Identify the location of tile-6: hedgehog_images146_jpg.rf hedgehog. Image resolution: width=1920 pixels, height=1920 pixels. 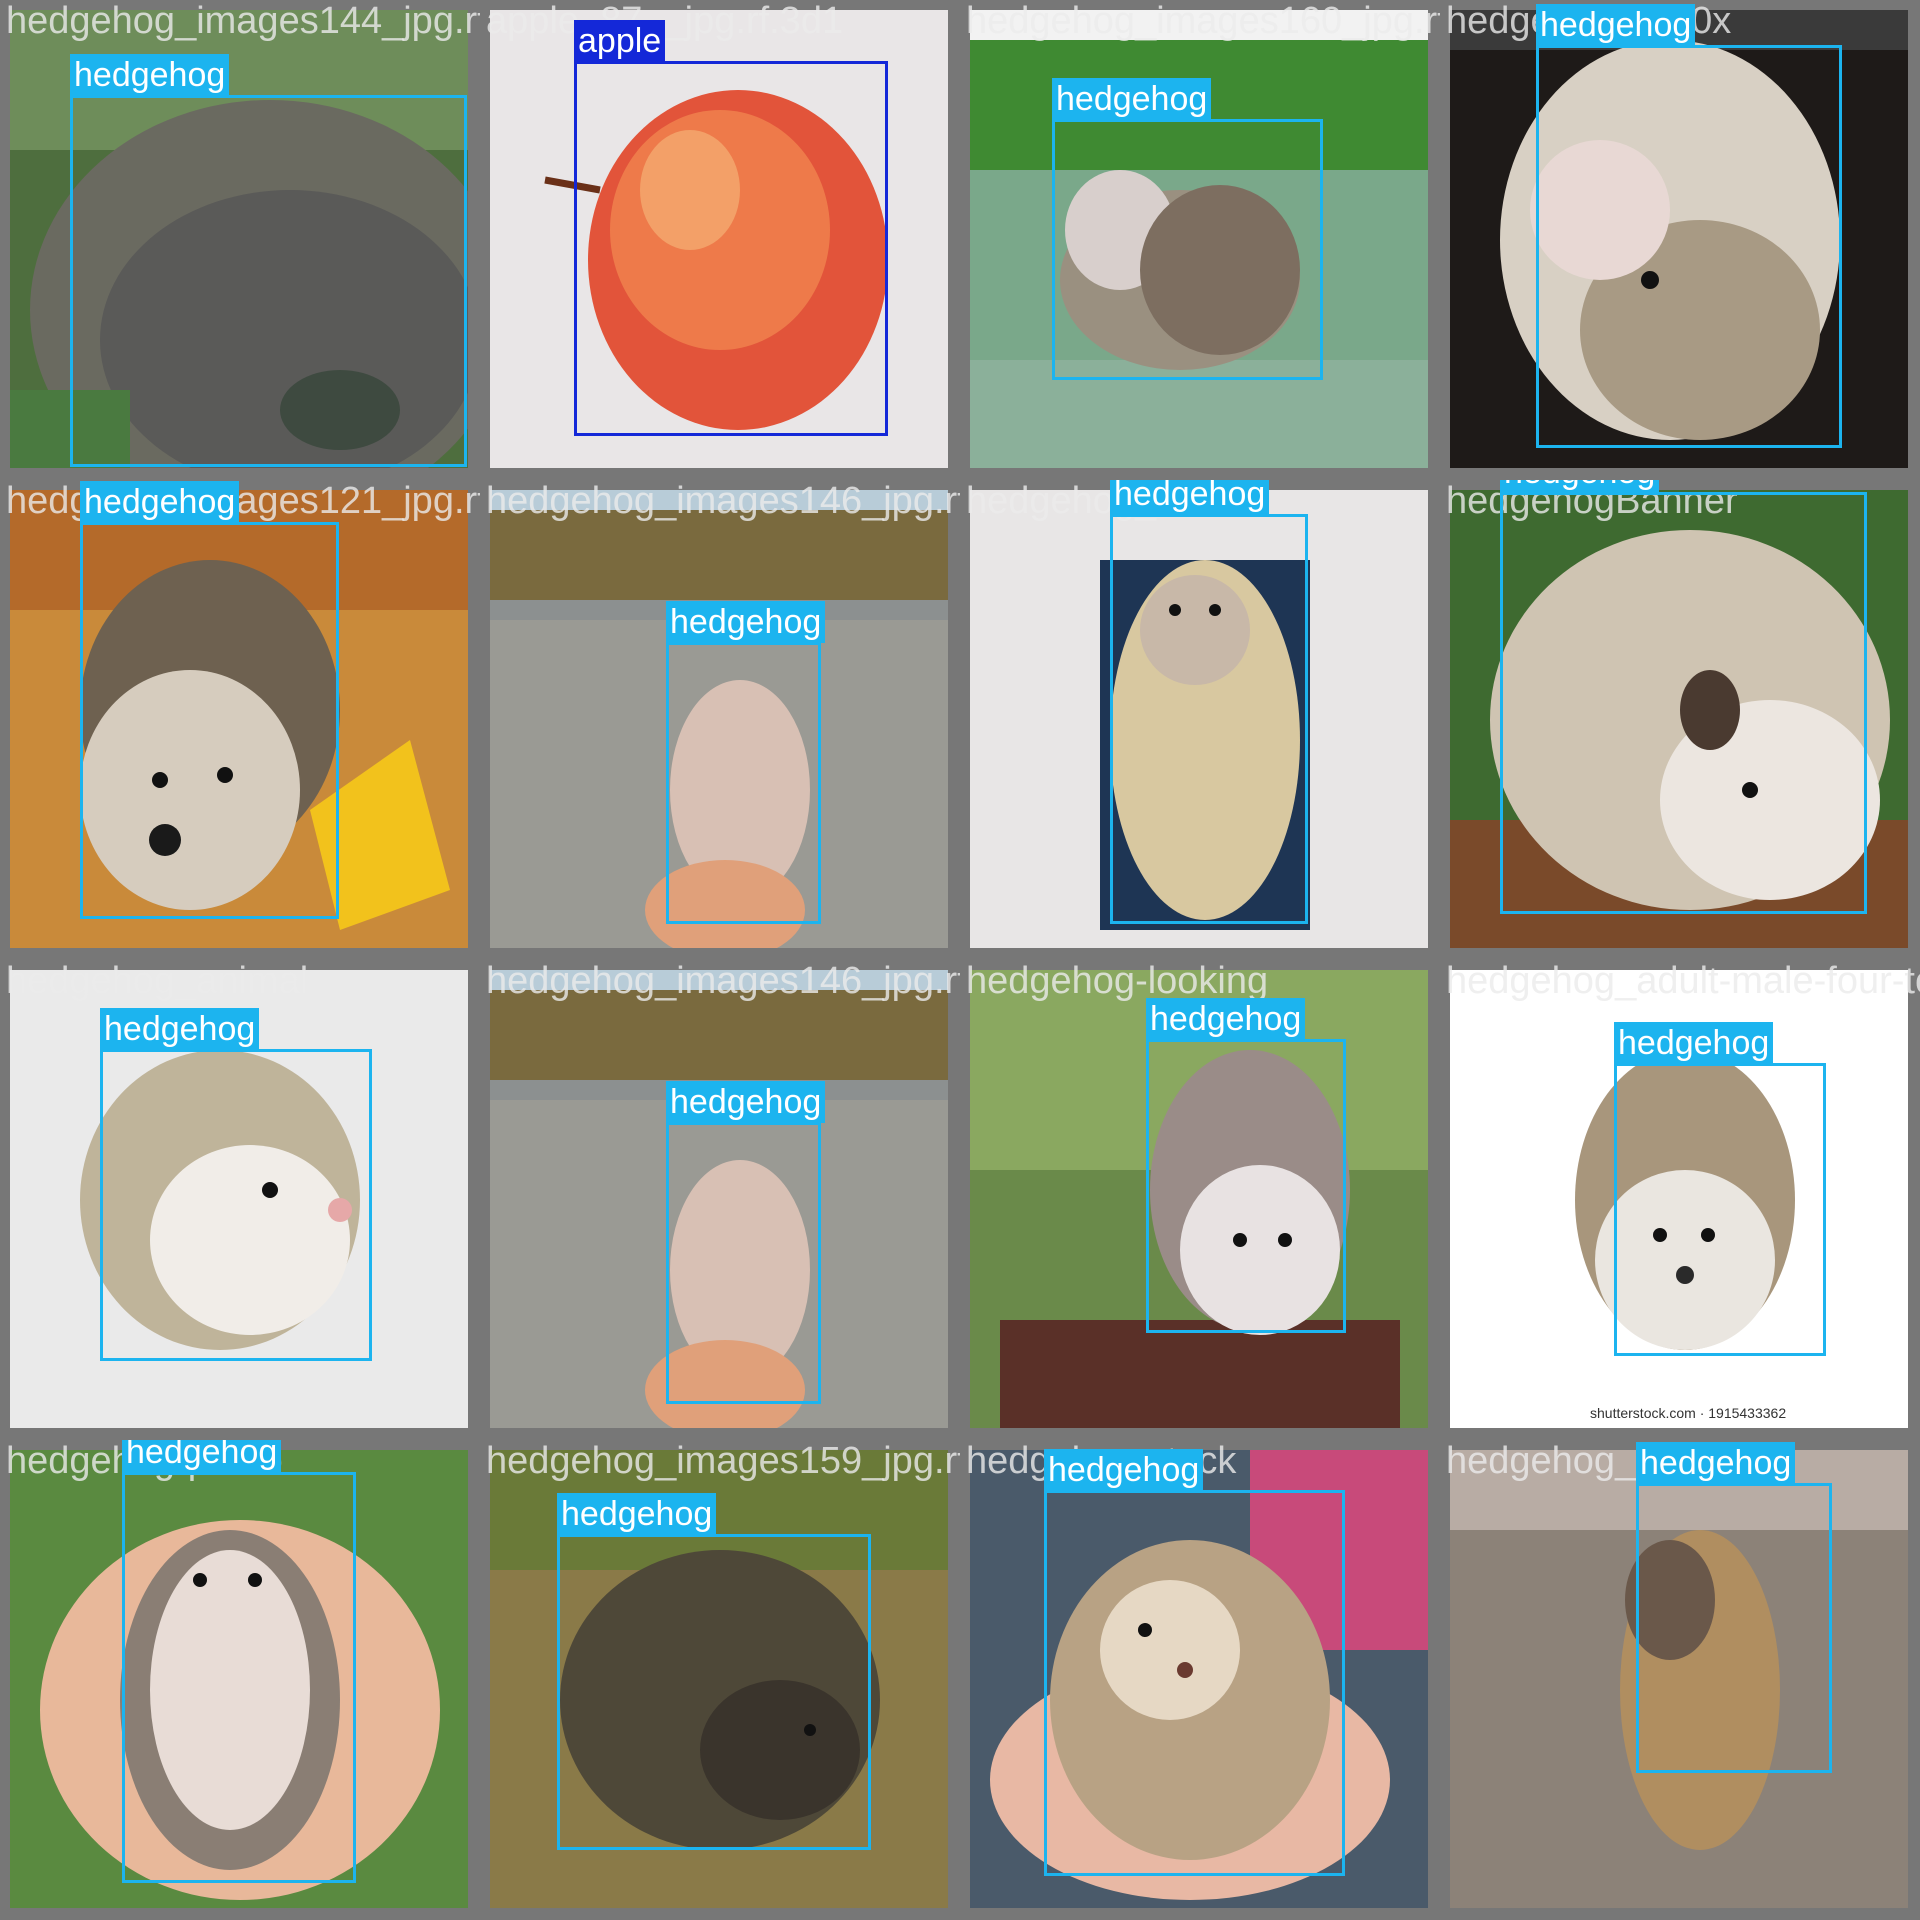
(720, 720).